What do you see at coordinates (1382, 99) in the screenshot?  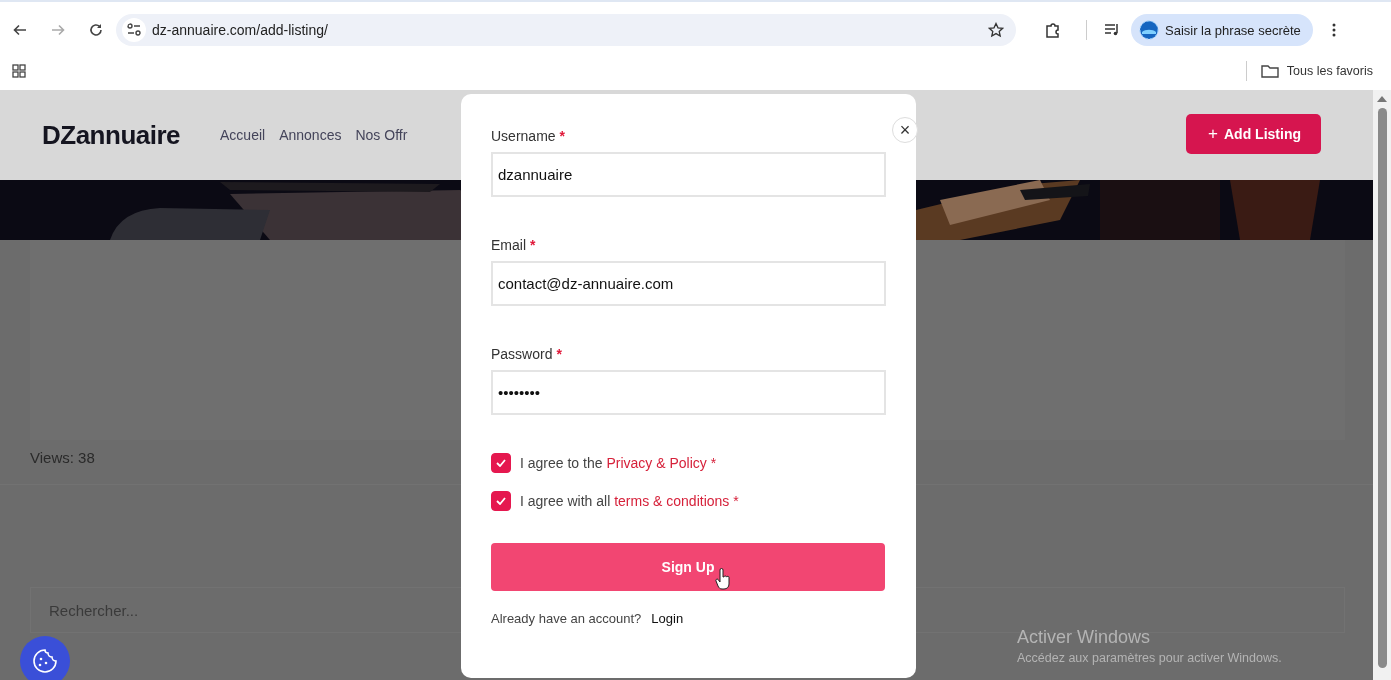 I see `scroll-up-icon` at bounding box center [1382, 99].